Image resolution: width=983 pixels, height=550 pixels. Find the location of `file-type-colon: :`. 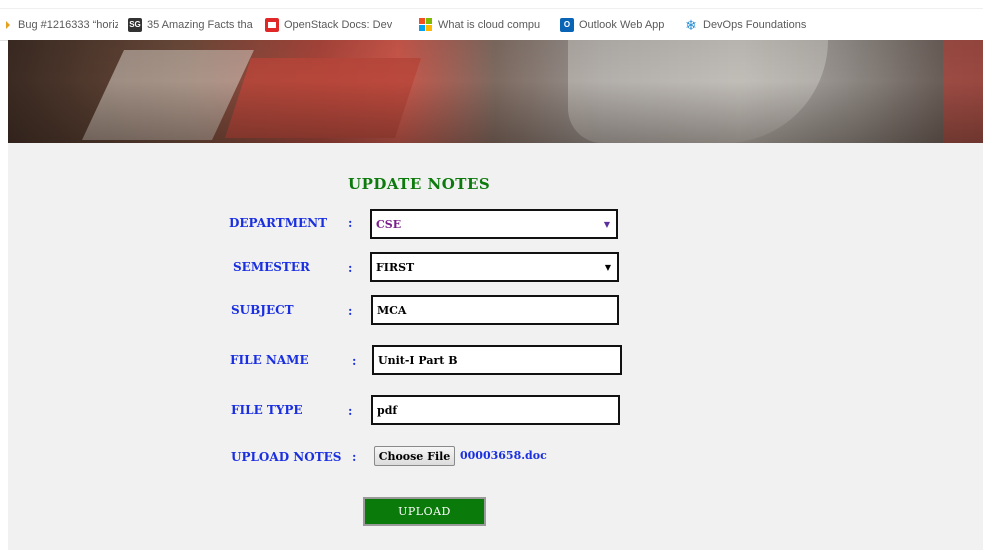

file-type-colon: : is located at coordinates (350, 411).